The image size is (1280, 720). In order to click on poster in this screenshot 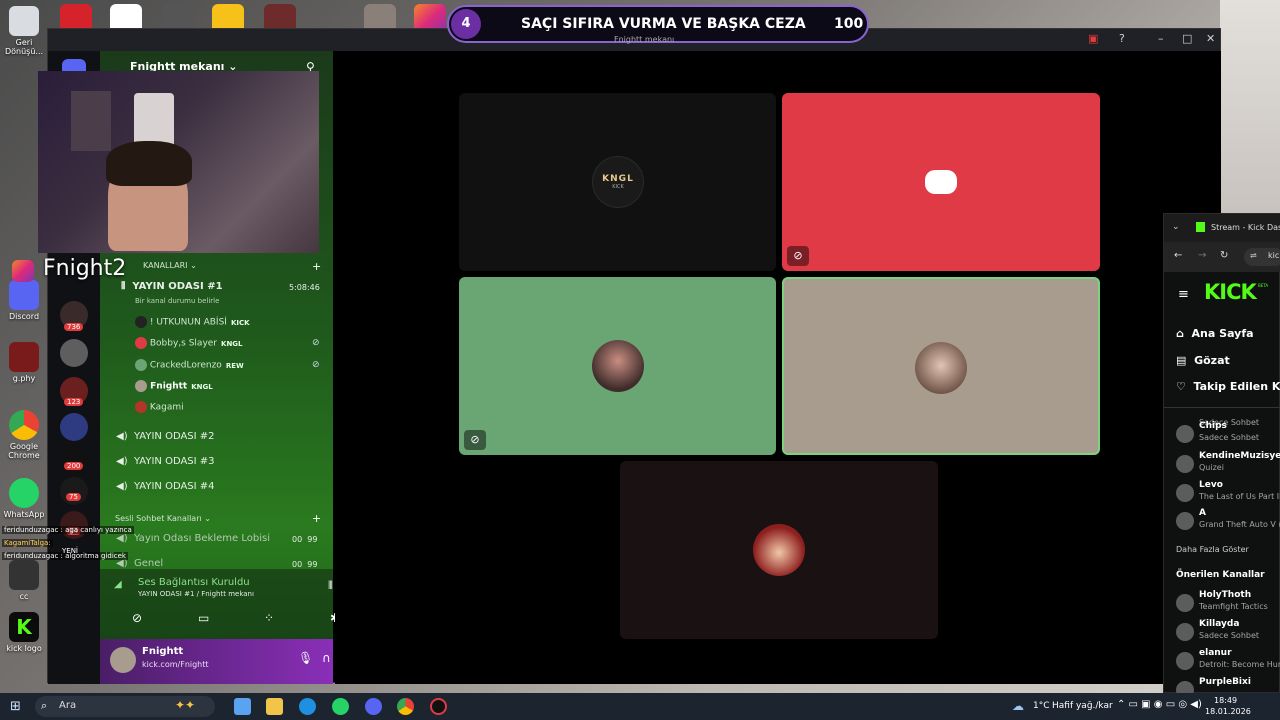, I will do `click(91, 121)`.